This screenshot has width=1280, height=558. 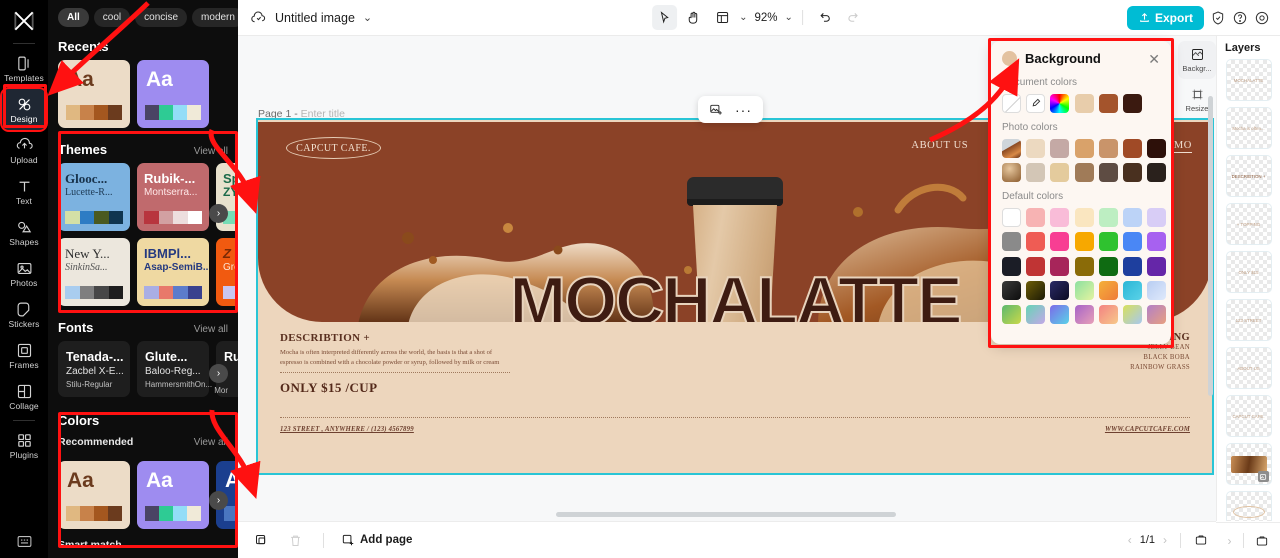 What do you see at coordinates (376, 540) in the screenshot?
I see `add-page-button: Add page` at bounding box center [376, 540].